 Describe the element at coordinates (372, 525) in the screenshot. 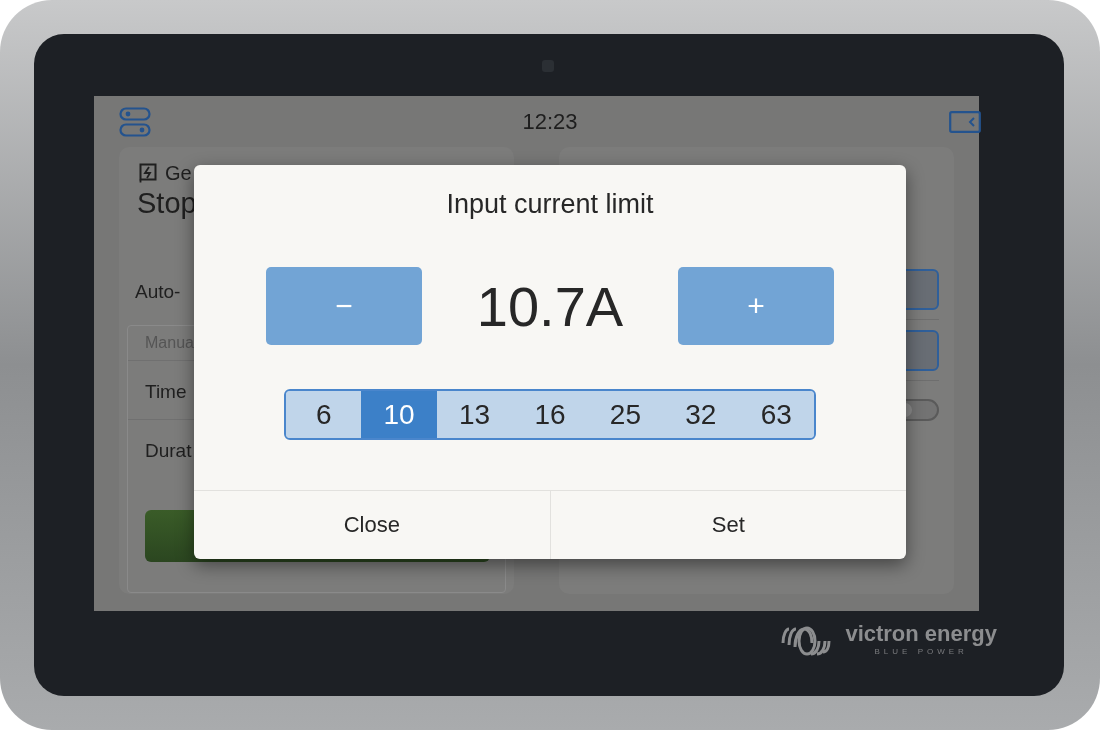

I see `dialog-button: Close` at that location.